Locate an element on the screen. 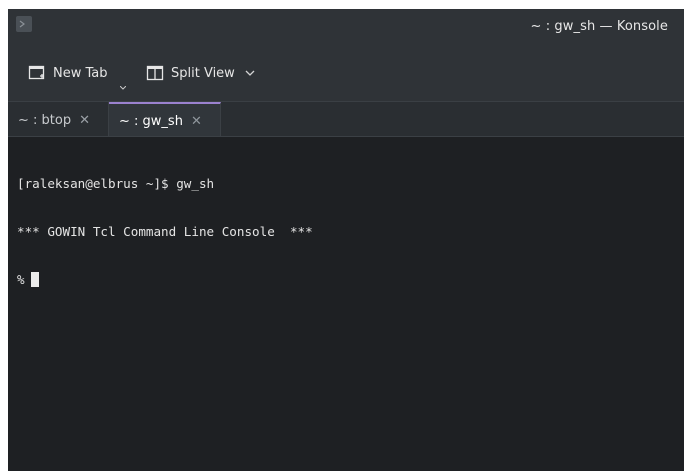 This screenshot has height=471, width=684. split-view-icon is located at coordinates (155, 73).